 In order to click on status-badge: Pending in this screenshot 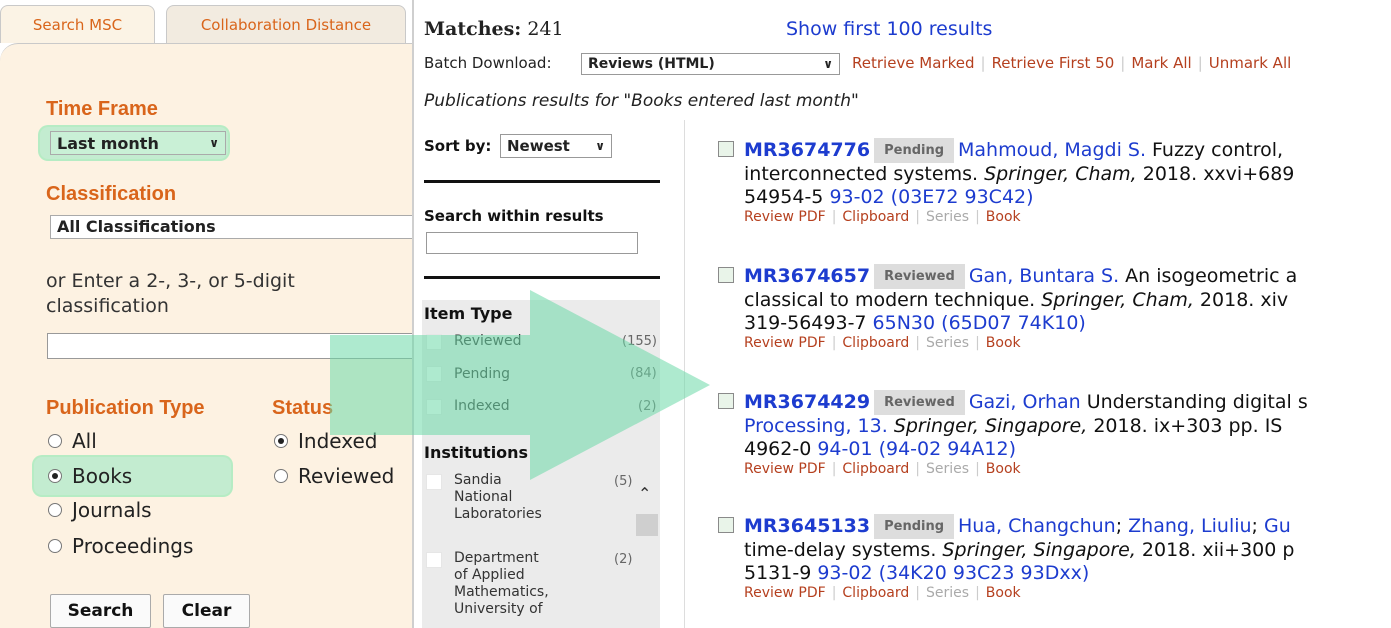, I will do `click(914, 526)`.